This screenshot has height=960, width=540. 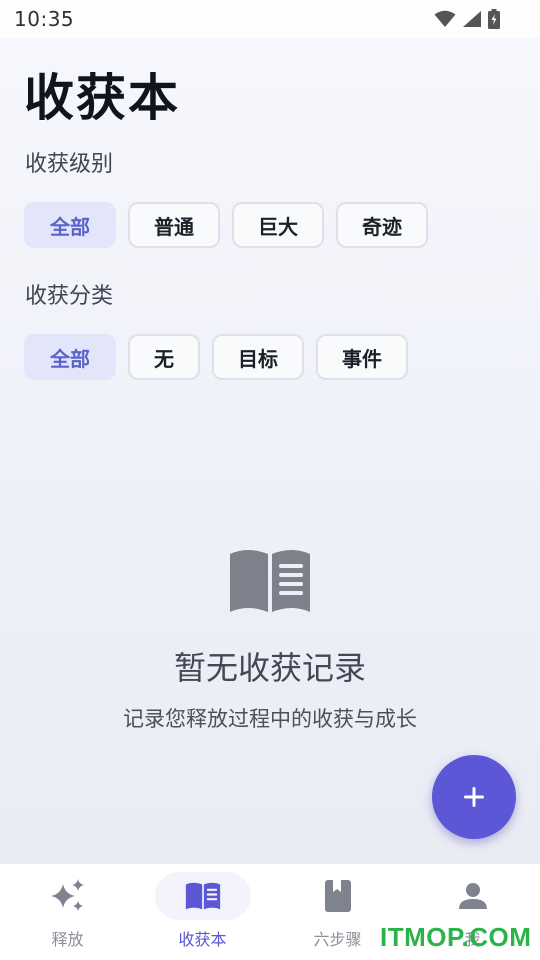 What do you see at coordinates (270, 19) in the screenshot?
I see `status-bar: 10:35` at bounding box center [270, 19].